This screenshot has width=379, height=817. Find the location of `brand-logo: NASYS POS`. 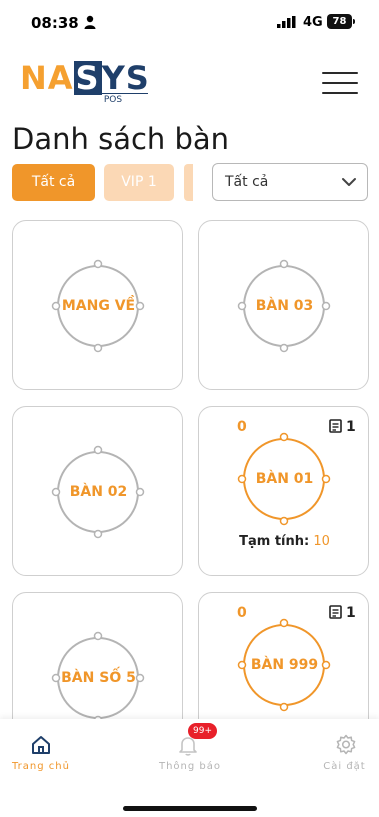

brand-logo: NASYS POS is located at coordinates (87, 85).